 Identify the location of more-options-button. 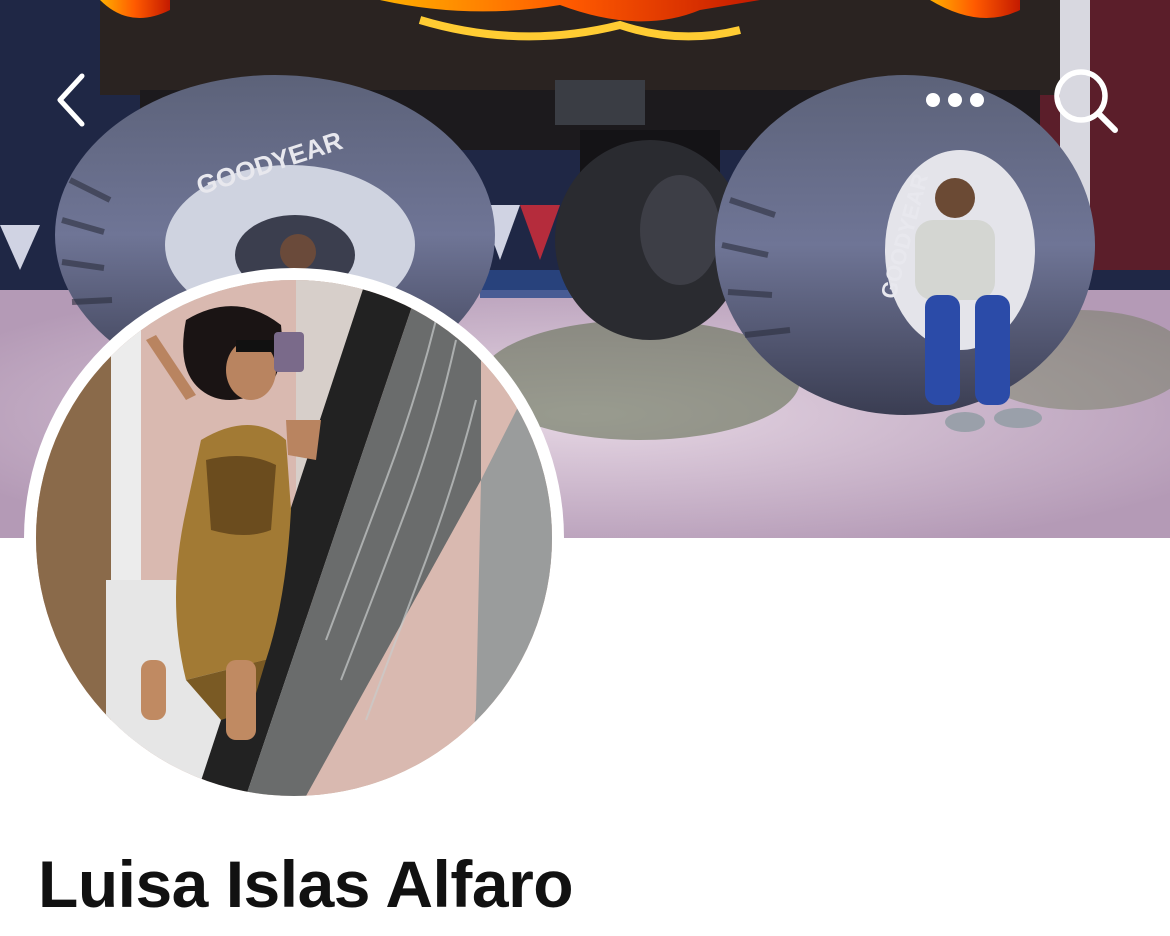
(955, 100).